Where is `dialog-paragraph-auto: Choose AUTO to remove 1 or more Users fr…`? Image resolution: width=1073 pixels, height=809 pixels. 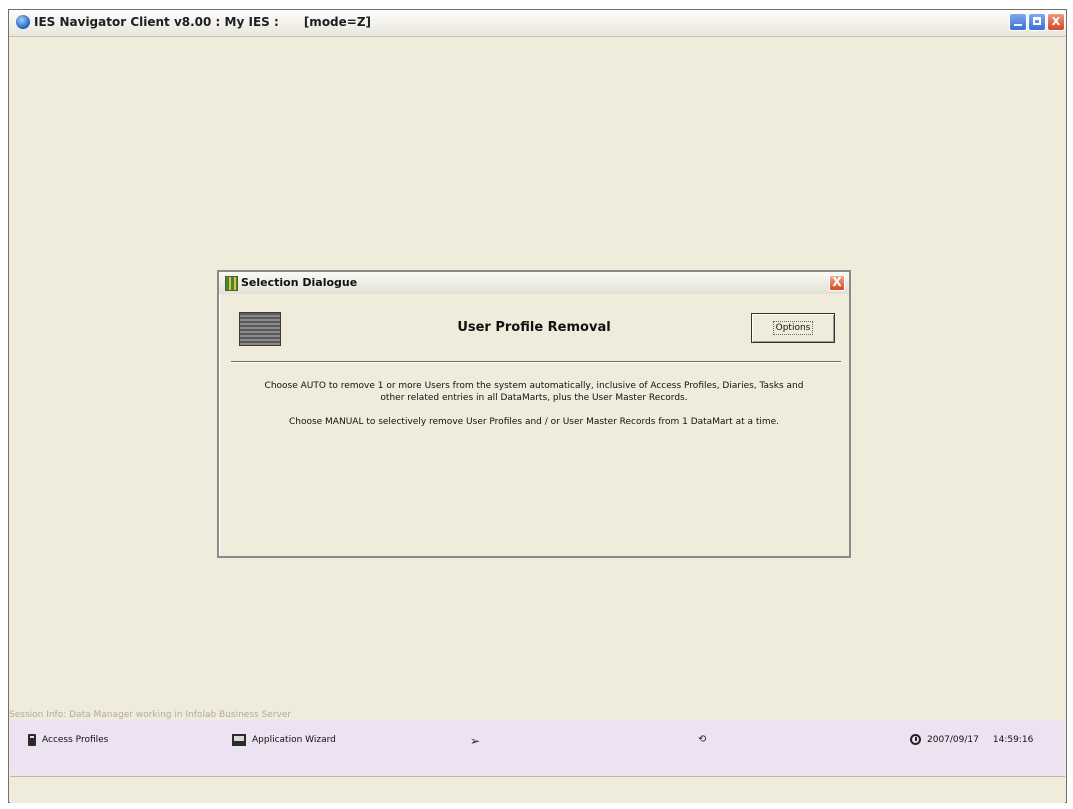
dialog-paragraph-auto: Choose AUTO to remove 1 or more Users fr… is located at coordinates (534, 392).